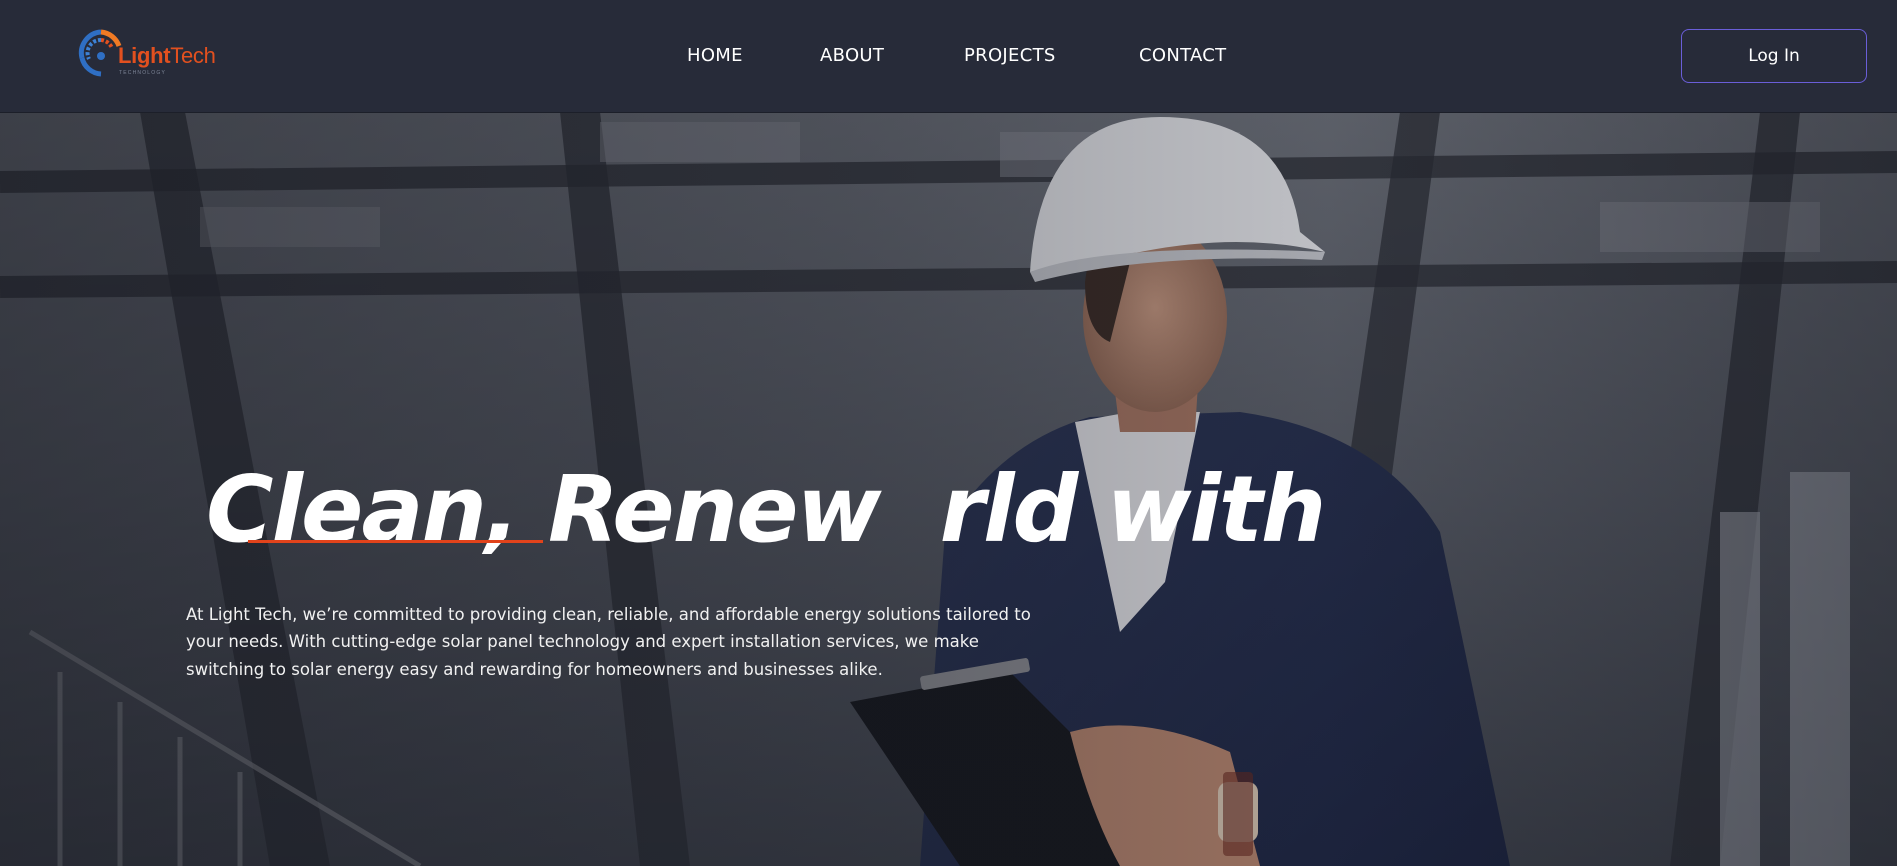 The width and height of the screenshot is (1897, 866). Describe the element at coordinates (852, 55) in the screenshot. I see `nav-about: ABOUT` at that location.